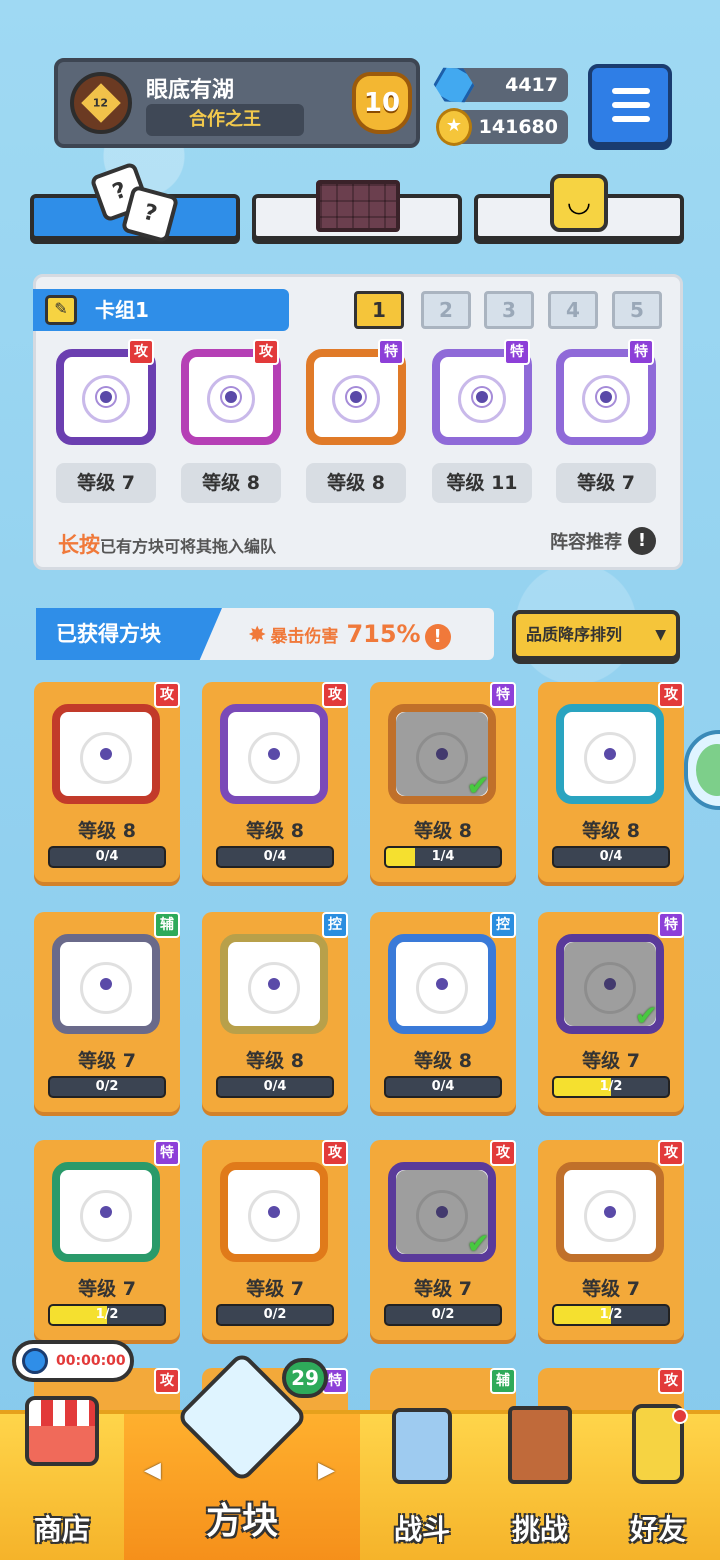 The width and height of the screenshot is (720, 1560). What do you see at coordinates (637, 310) in the screenshot?
I see `deck-slot-5: 5` at bounding box center [637, 310].